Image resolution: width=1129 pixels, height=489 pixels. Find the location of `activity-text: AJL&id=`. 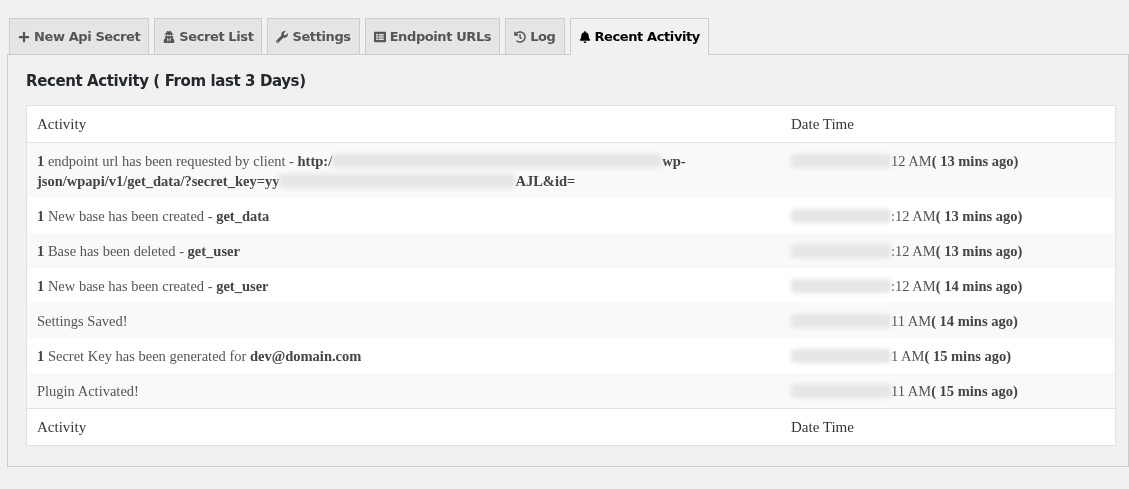

activity-text: AJL&id= is located at coordinates (545, 181).